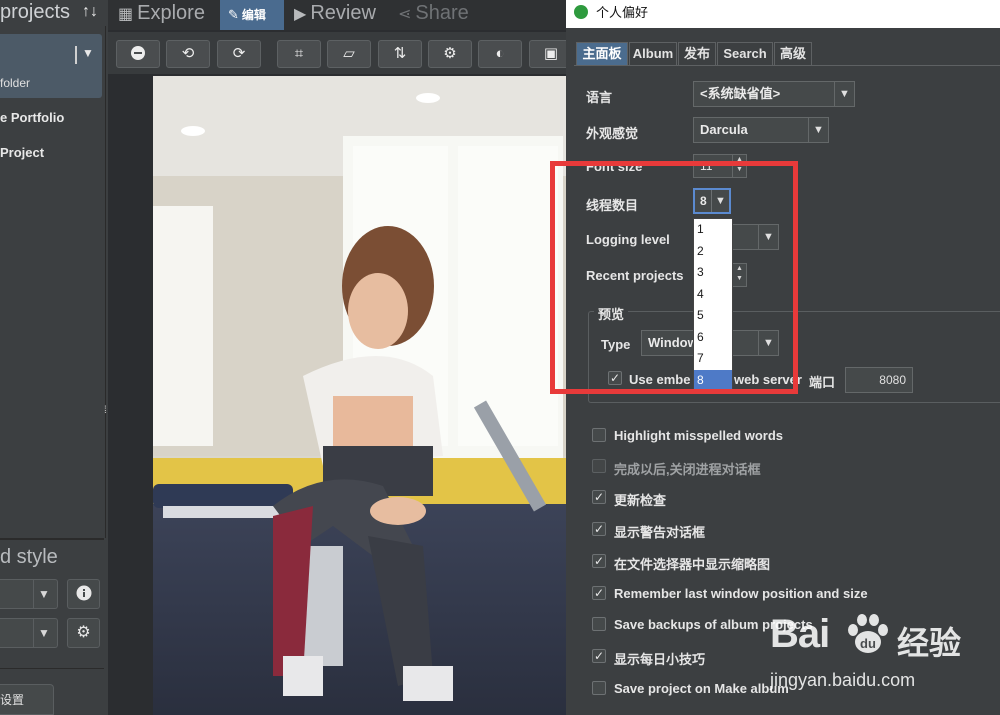 The image size is (1000, 715). Describe the element at coordinates (551, 53) in the screenshot. I see `image-icon: ▣` at that location.